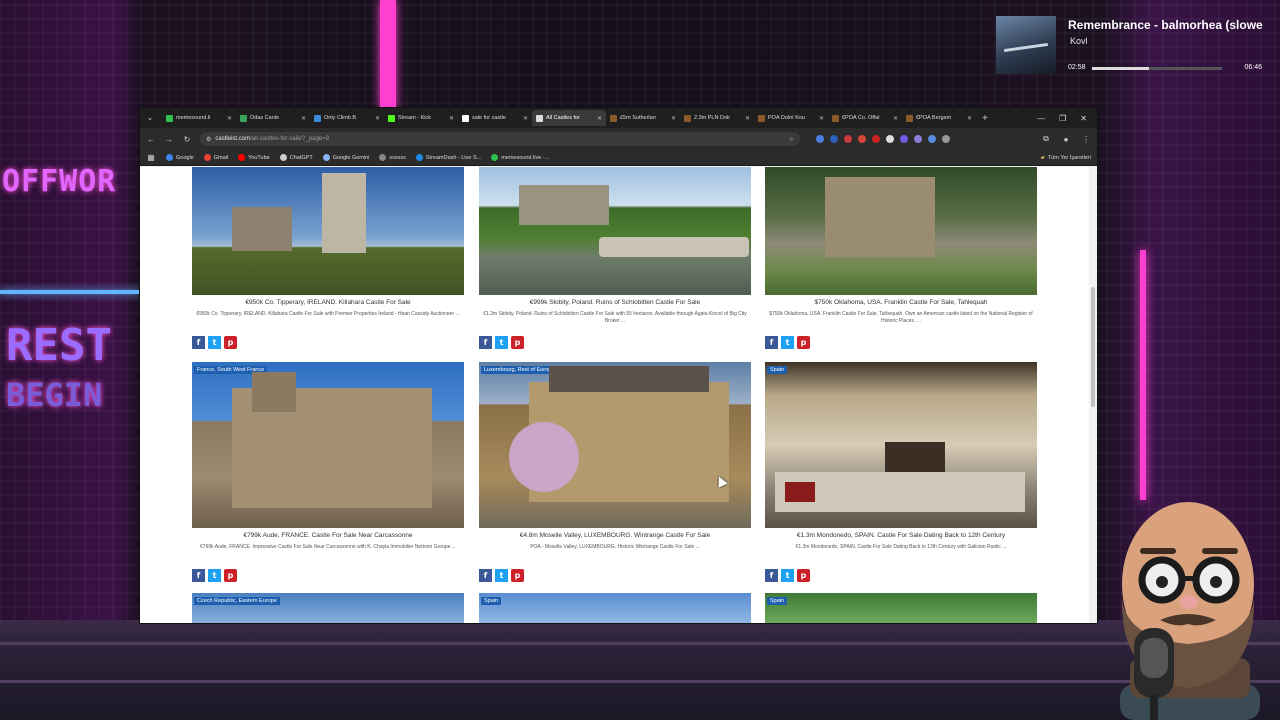 This screenshot has height=720, width=1280. I want to click on apps-grid-icon: ▦, so click(151, 157).